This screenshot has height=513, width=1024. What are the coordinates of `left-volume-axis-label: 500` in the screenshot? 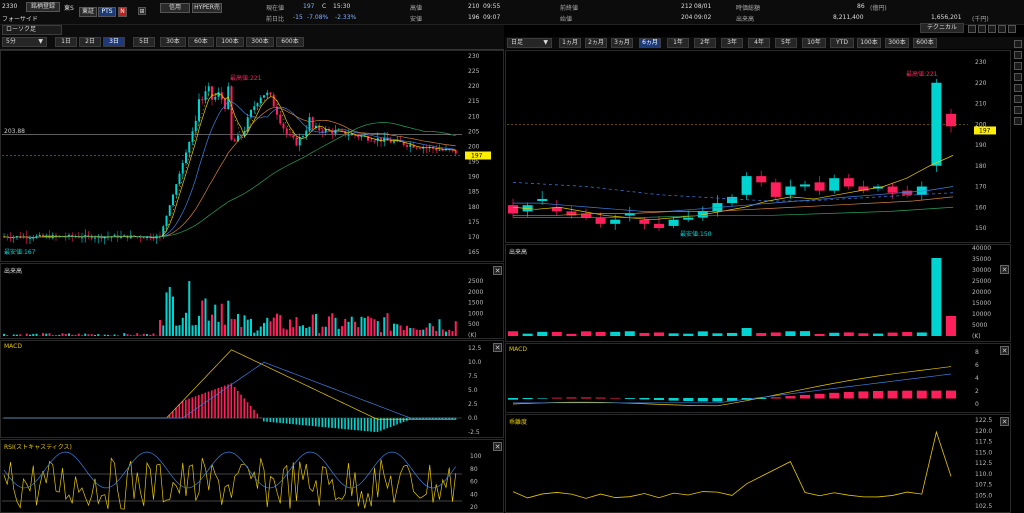 It's located at (474, 324).